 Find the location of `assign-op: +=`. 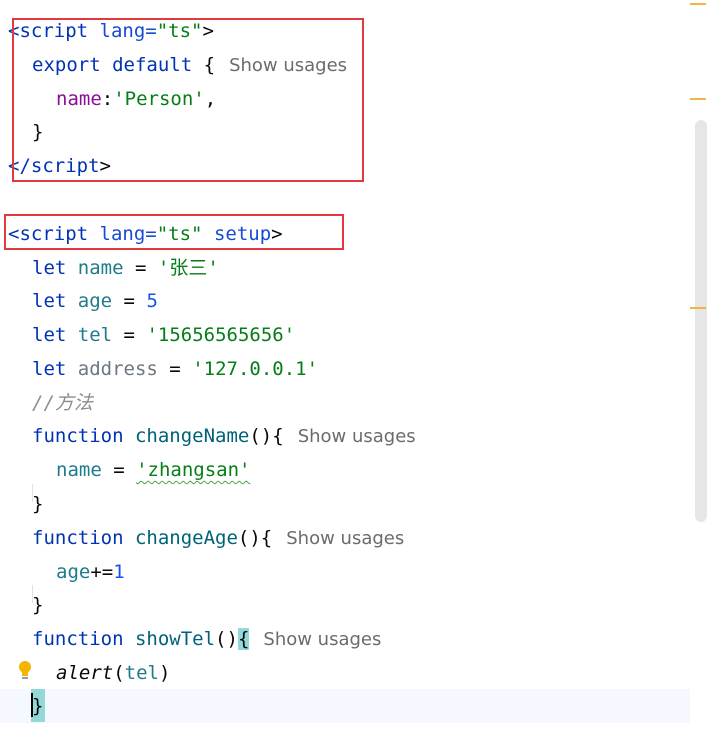

assign-op: += is located at coordinates (102, 572).